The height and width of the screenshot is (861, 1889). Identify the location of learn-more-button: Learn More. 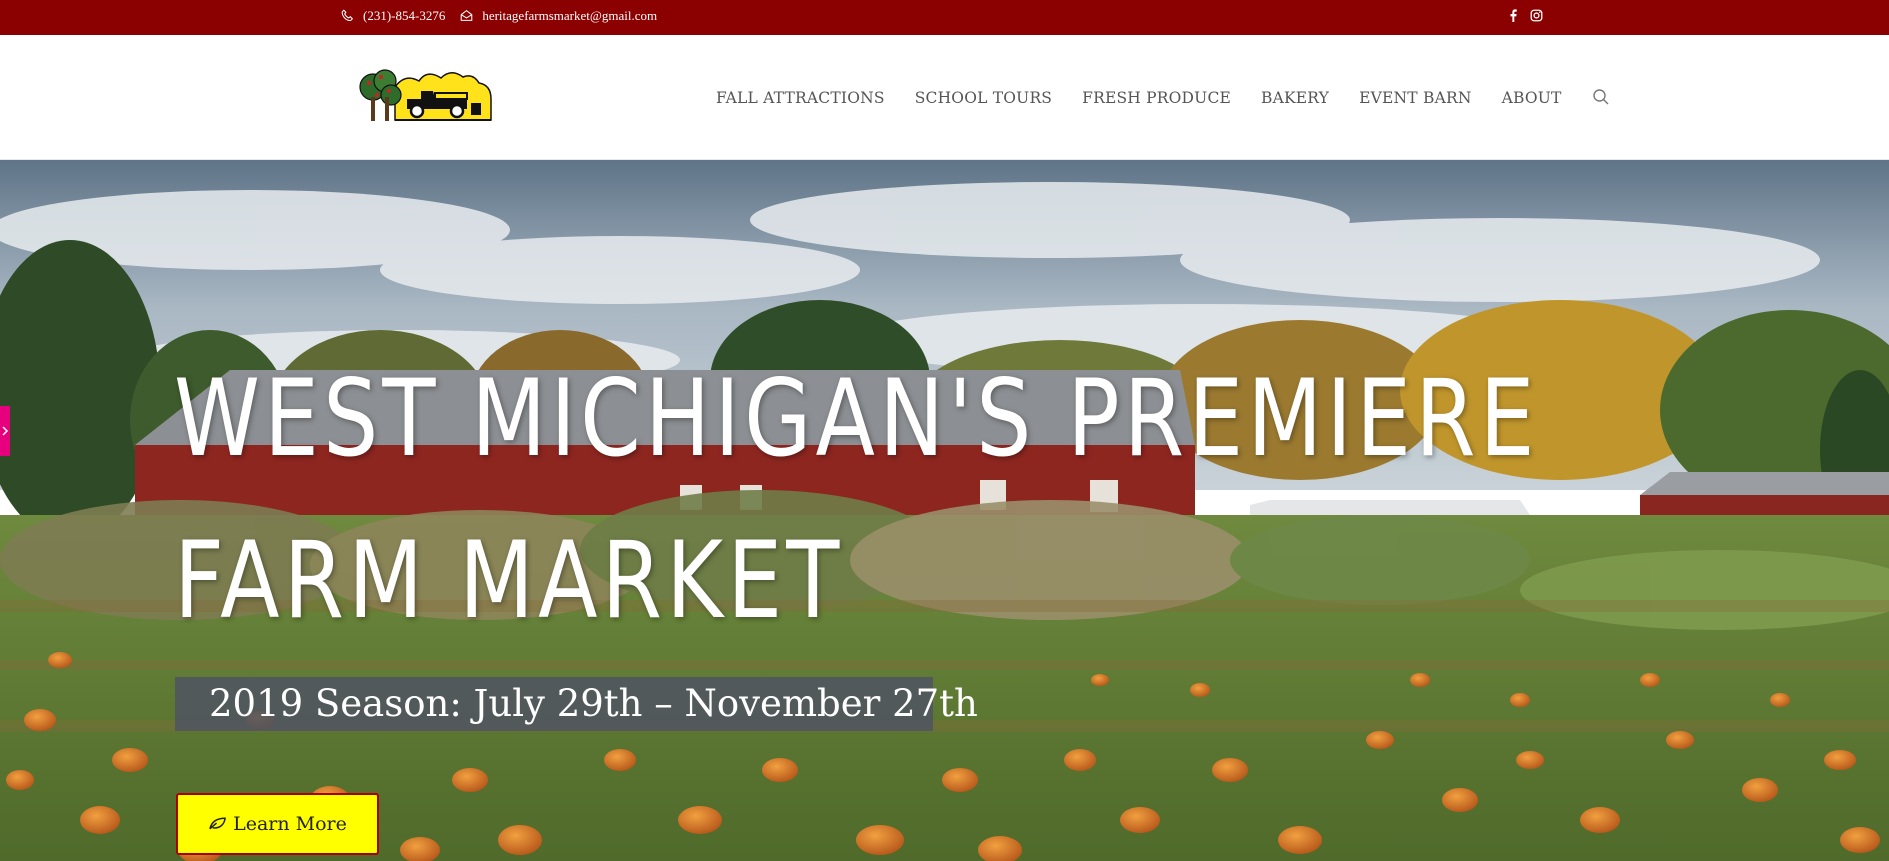
(277, 824).